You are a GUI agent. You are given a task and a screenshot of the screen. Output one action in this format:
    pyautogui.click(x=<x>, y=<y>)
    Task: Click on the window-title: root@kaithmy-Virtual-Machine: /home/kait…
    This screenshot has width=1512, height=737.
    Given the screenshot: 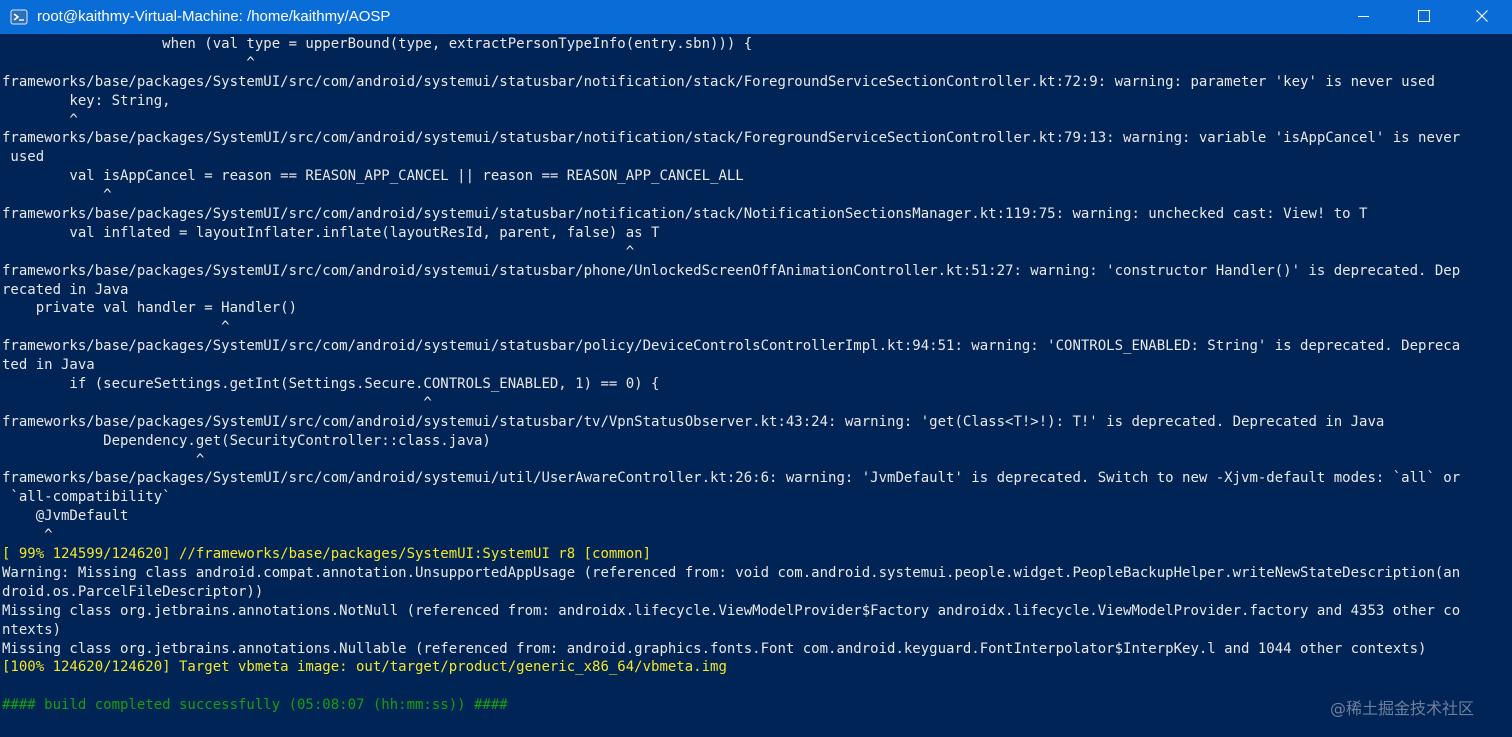 What is the action you would take?
    pyautogui.click(x=214, y=16)
    